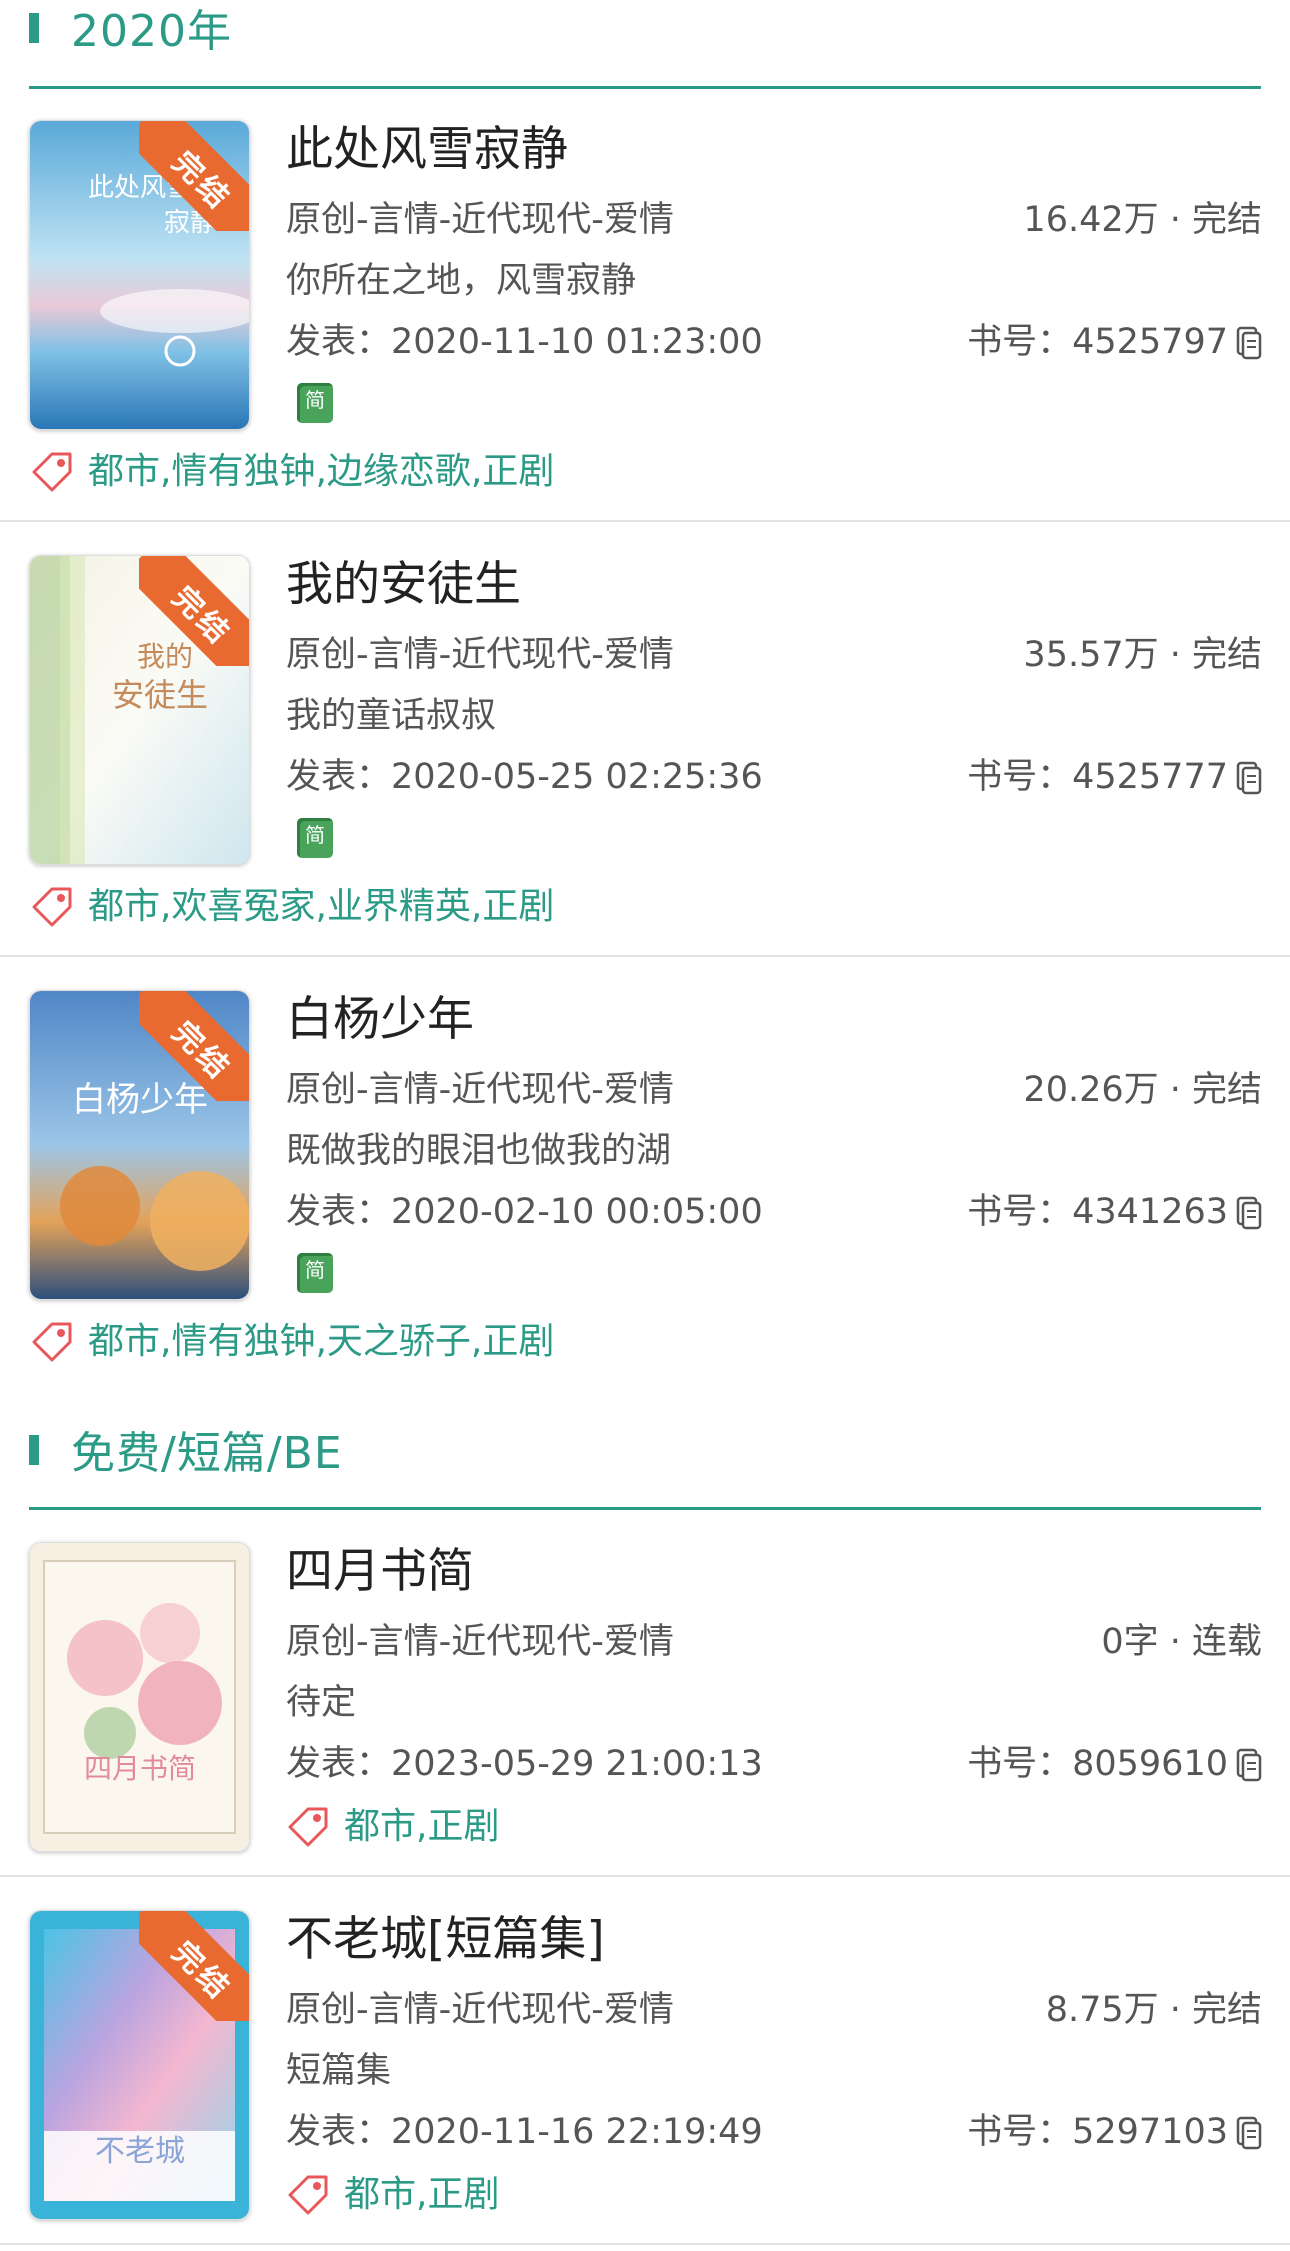 The height and width of the screenshot is (2251, 1290). Describe the element at coordinates (524, 2132) in the screenshot. I see `publish-date: 发表：2020-11-16 22:19:49` at that location.